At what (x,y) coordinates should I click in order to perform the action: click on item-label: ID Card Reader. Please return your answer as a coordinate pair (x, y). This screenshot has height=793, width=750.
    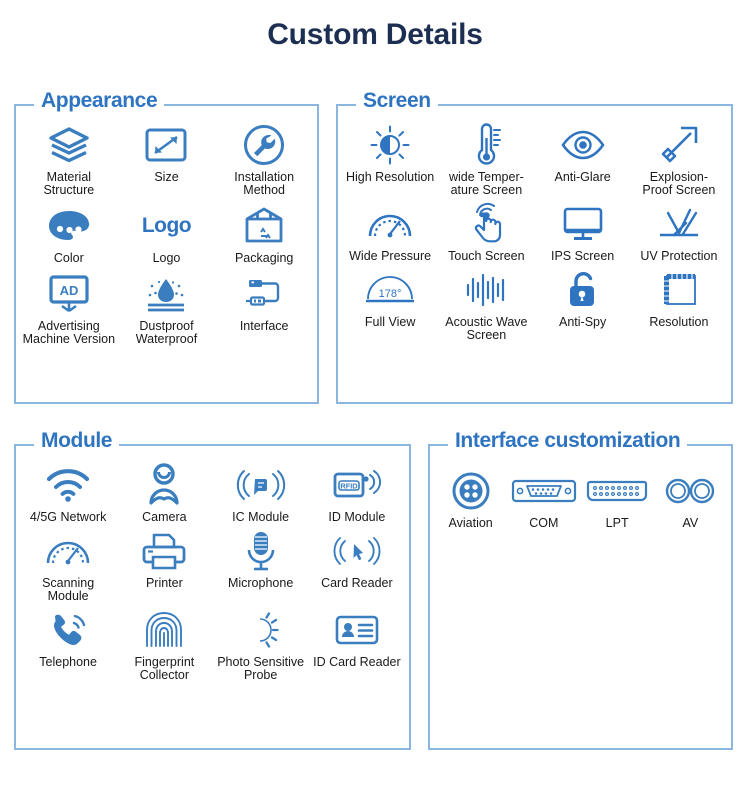
    Looking at the image, I should click on (357, 662).